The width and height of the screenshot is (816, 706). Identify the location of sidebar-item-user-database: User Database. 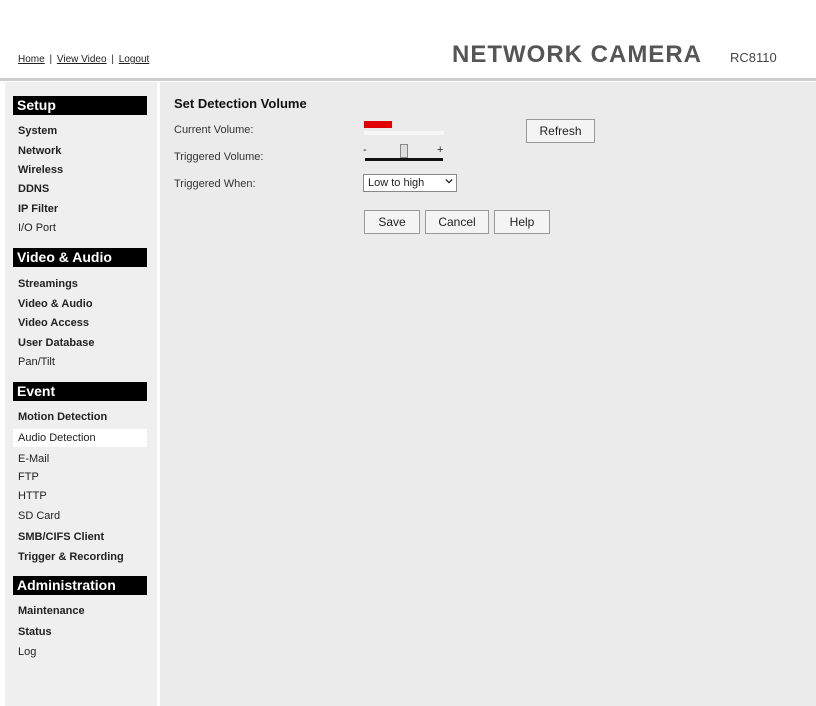
(56, 343).